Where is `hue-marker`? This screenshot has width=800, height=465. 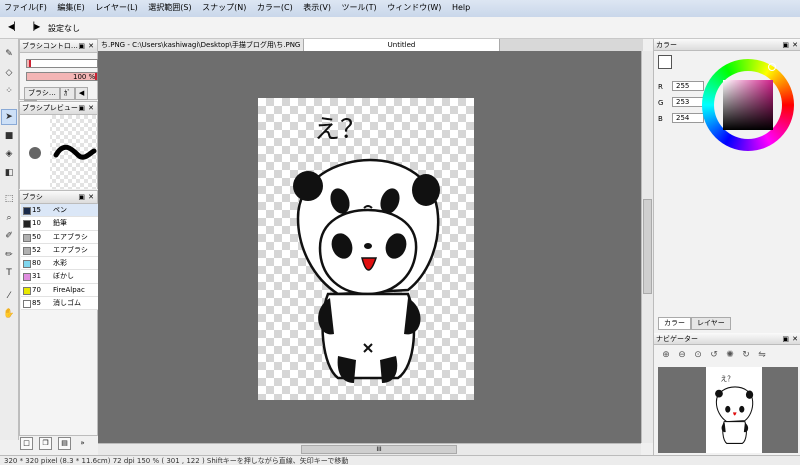 hue-marker is located at coordinates (772, 67).